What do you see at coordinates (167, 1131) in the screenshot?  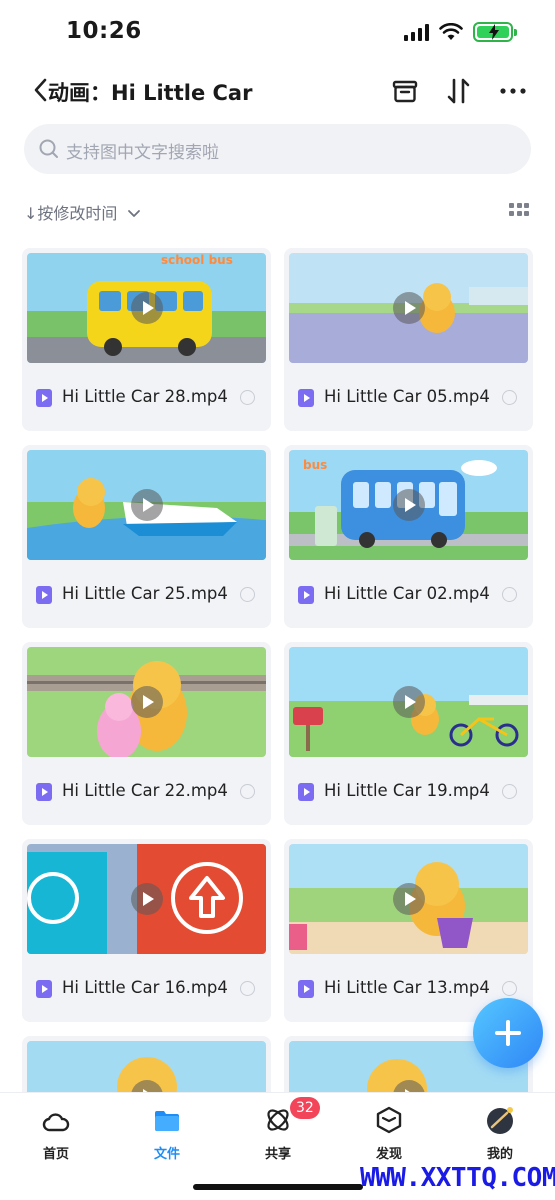 I see `tab-files: 文件` at bounding box center [167, 1131].